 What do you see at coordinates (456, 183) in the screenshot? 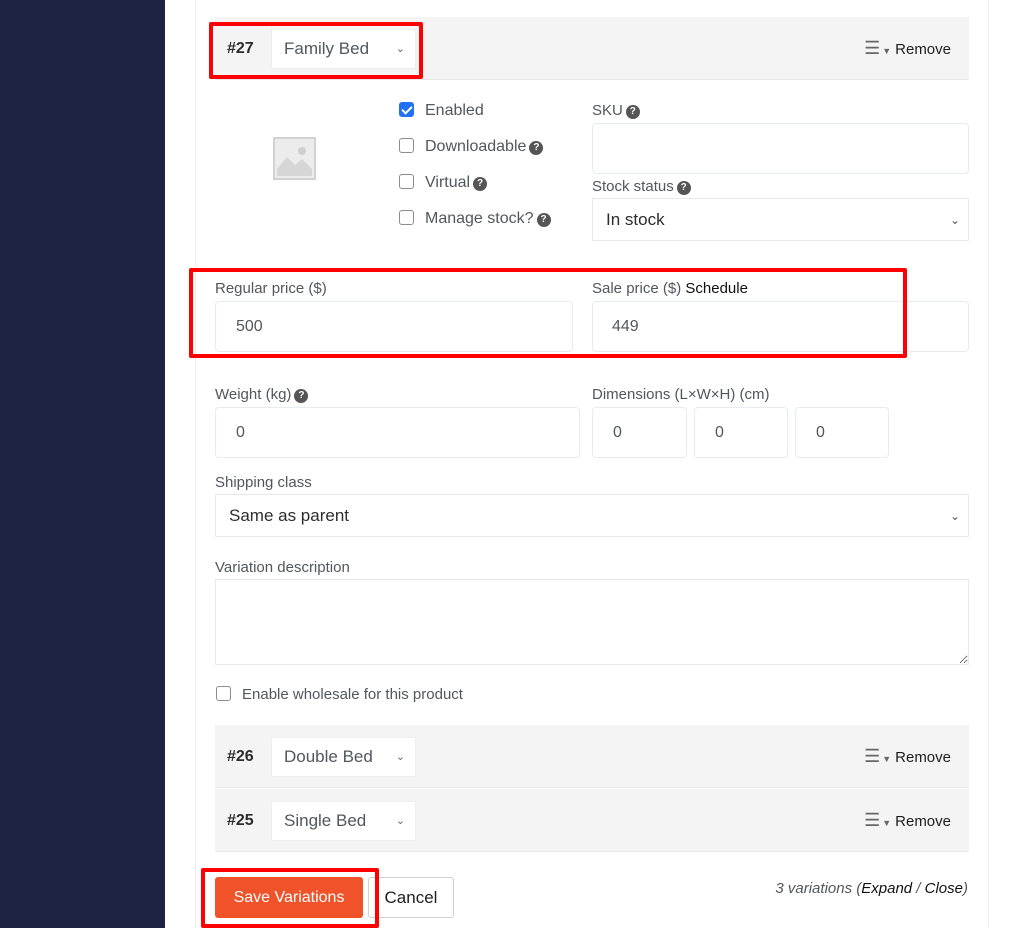
I see `virtual-label: Virtual?` at bounding box center [456, 183].